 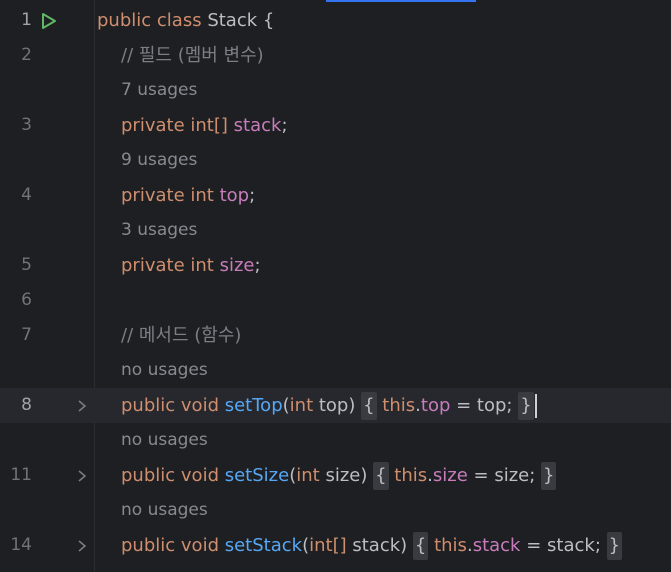 I want to click on code-line-7: 7 // 메서드 (함수), so click(x=335, y=335).